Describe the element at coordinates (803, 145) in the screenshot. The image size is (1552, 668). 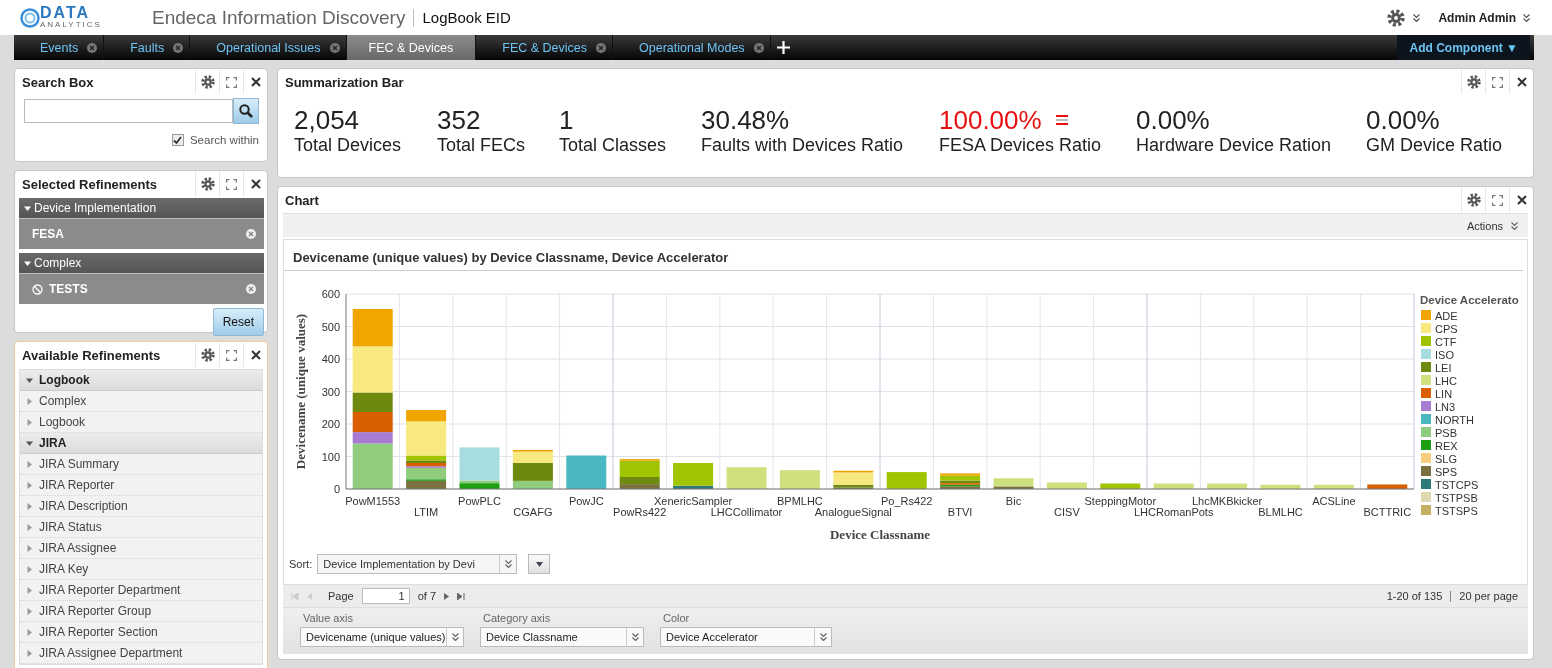
I see `metric-label: Faults with Devices Ratio` at that location.